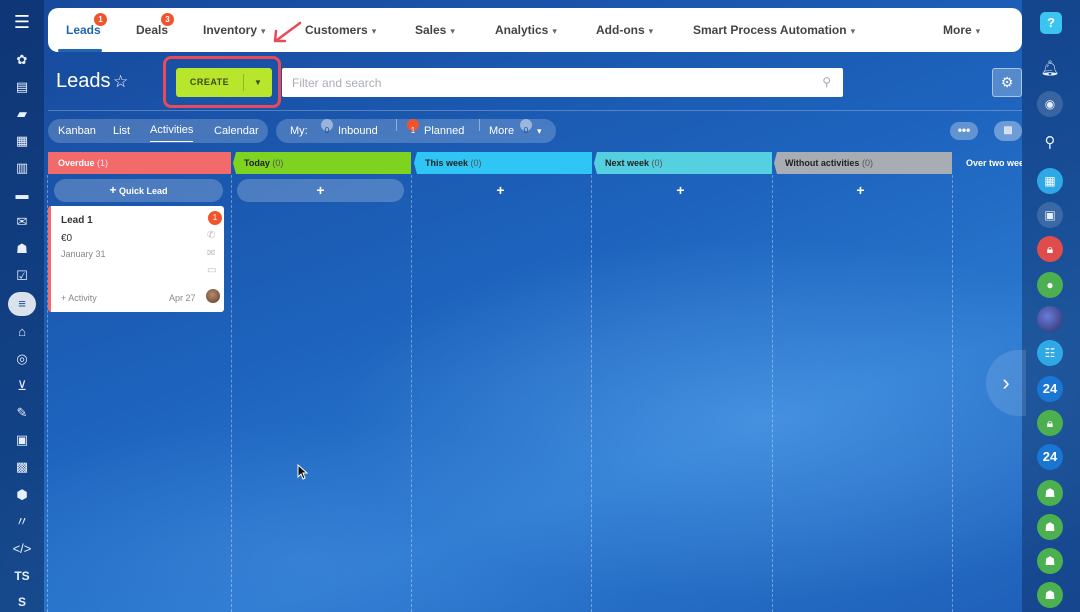 This screenshot has height=612, width=1080. What do you see at coordinates (863, 163) in the screenshot?
I see `column-without-activities: Without activities (0)` at bounding box center [863, 163].